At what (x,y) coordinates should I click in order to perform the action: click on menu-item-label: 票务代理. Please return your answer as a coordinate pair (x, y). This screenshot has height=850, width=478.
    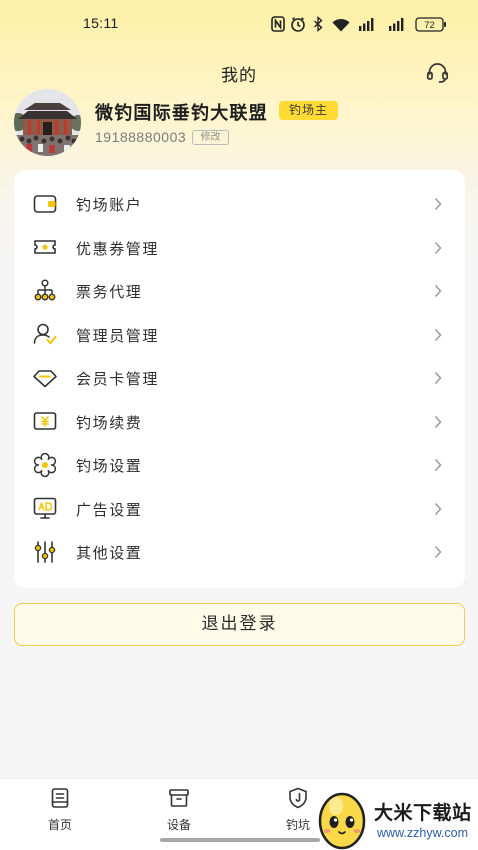
    Looking at the image, I should click on (109, 292).